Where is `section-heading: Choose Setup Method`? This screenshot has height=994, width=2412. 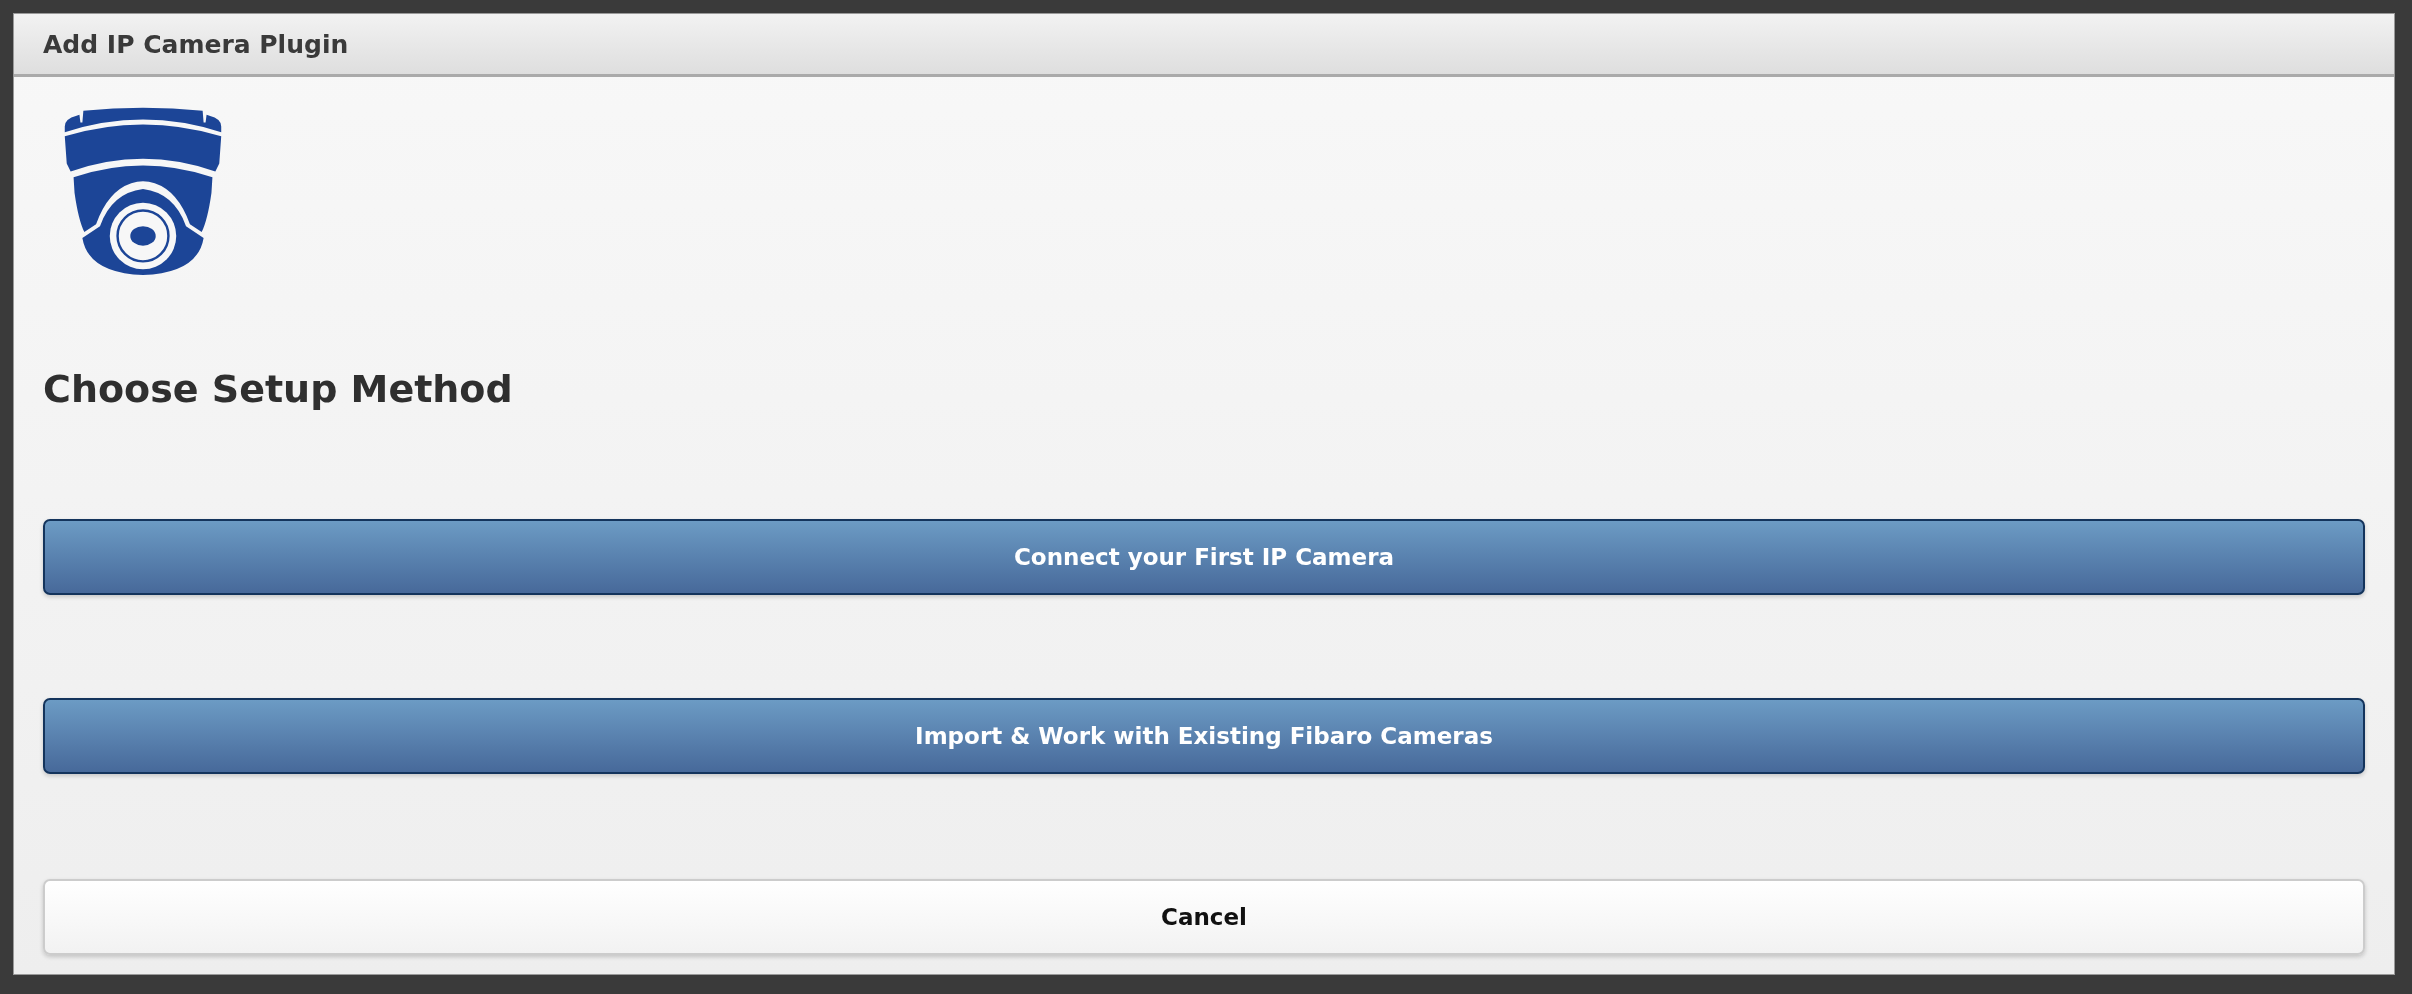
section-heading: Choose Setup Method is located at coordinates (278, 390).